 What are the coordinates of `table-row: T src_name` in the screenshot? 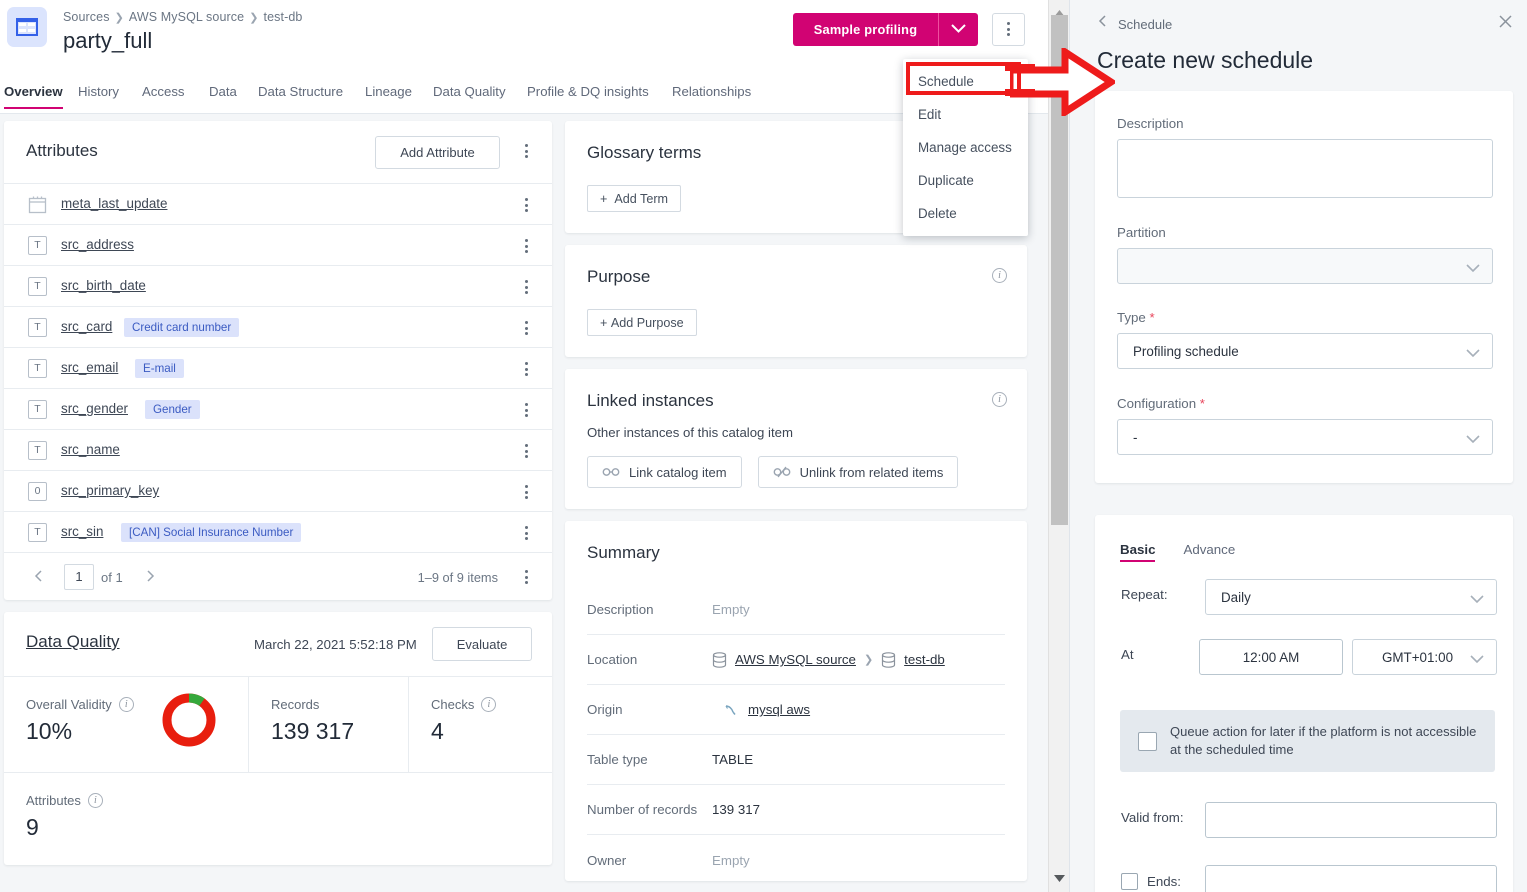 It's located at (278, 449).